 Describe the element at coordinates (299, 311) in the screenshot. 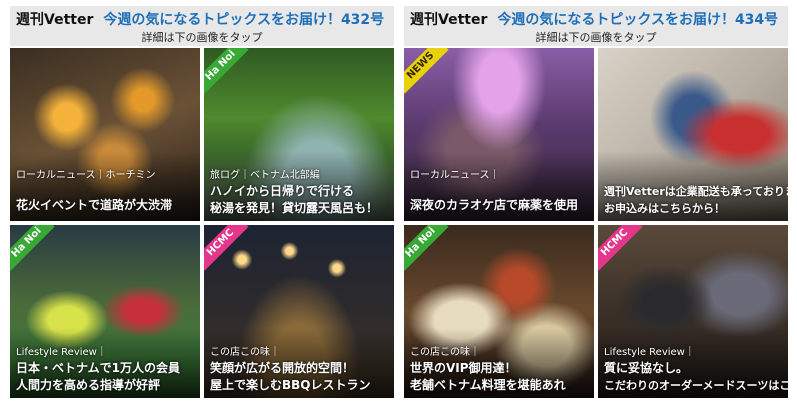

I see `article-tile-bbq-rooftop: HCMC この店この味｜ 笑顔が広がる開放的空間！ 屋上で楽しむBBQレストラン` at that location.